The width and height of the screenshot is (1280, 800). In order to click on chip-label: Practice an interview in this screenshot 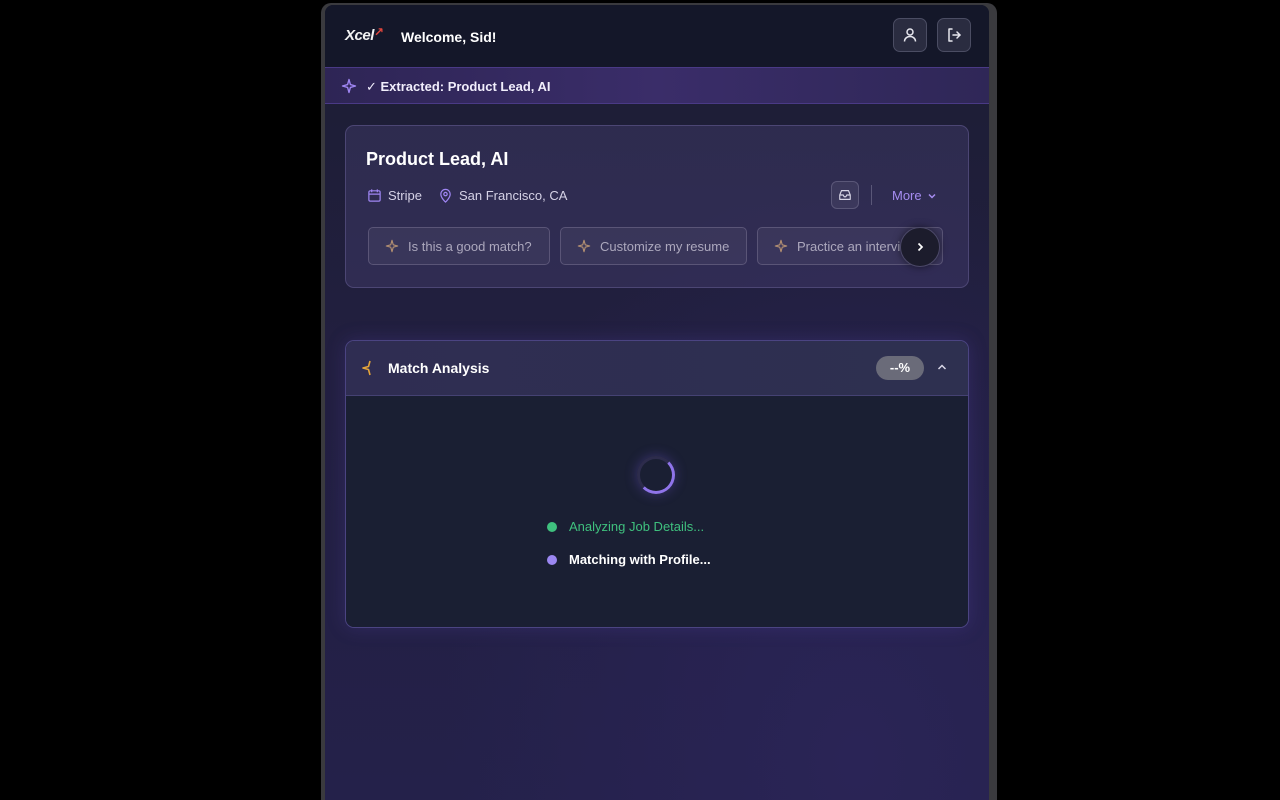, I will do `click(857, 246)`.